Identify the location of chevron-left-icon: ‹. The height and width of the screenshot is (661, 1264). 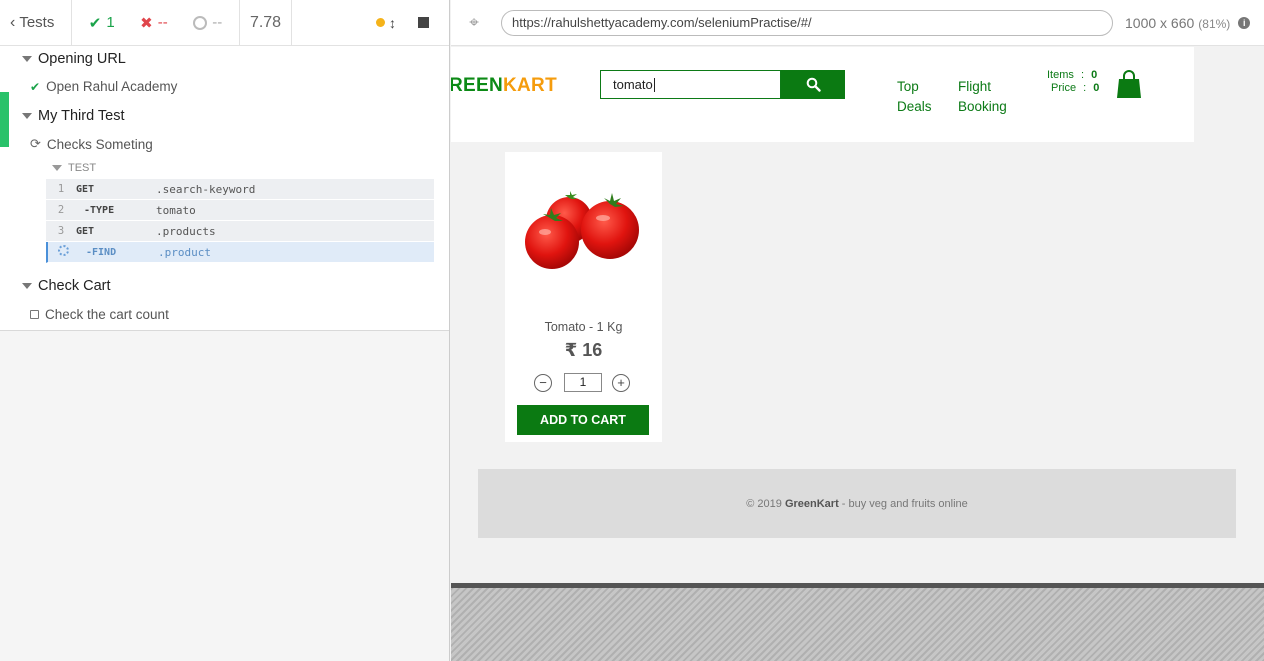
(13, 22).